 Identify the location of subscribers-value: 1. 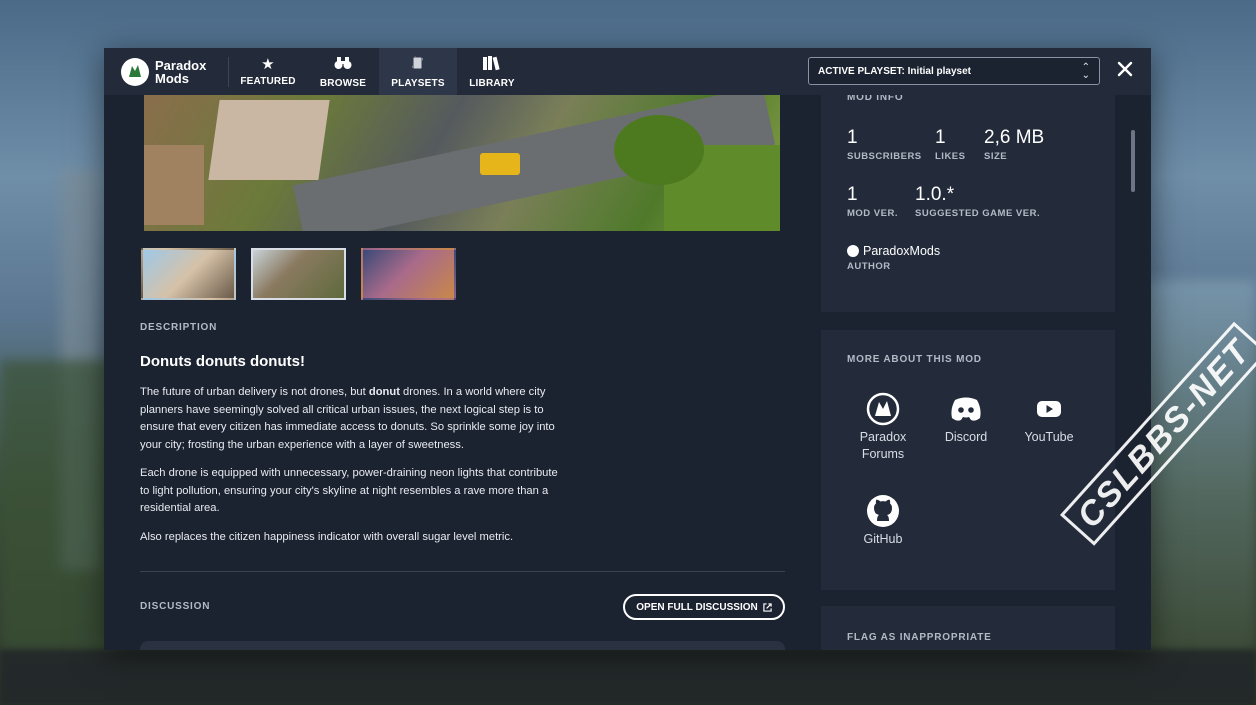
(852, 137).